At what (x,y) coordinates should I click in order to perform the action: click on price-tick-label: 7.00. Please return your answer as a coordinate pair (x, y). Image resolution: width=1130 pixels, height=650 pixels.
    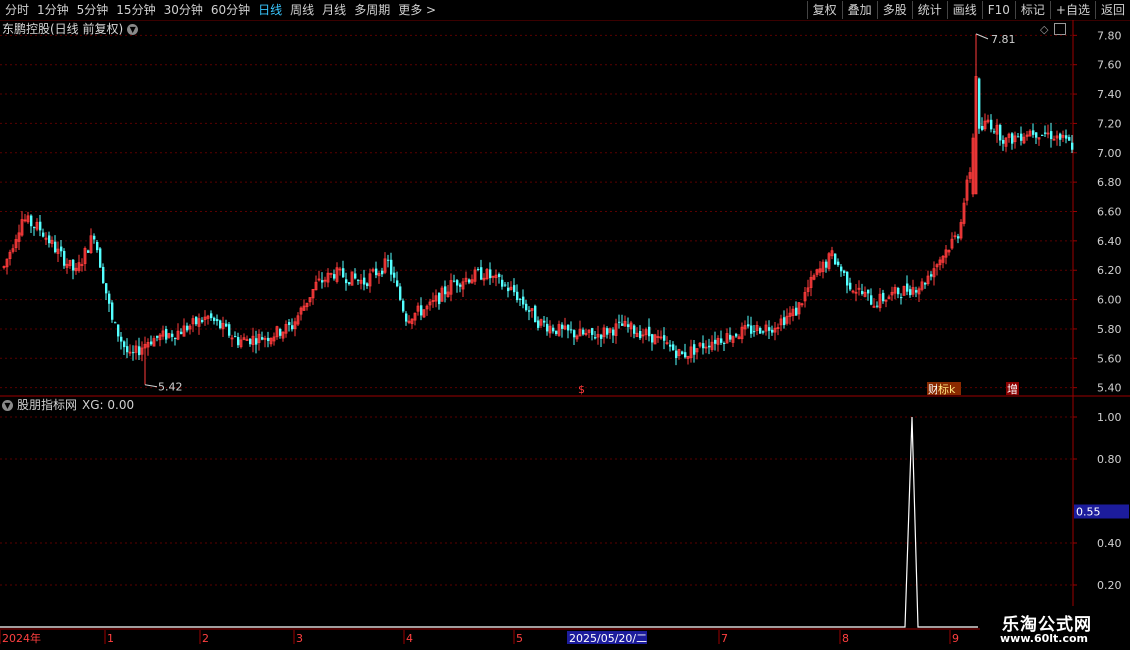
    Looking at the image, I should click on (1109, 153).